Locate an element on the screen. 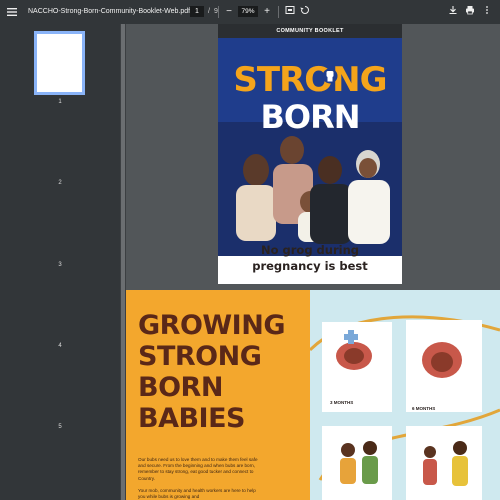 This screenshot has width=500, height=500. page-navigator: 1 / 9 is located at coordinates (204, 11).